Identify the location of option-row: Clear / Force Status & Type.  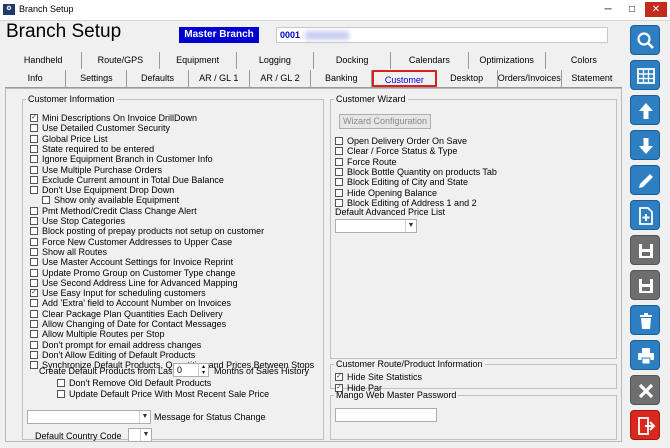
(396, 151).